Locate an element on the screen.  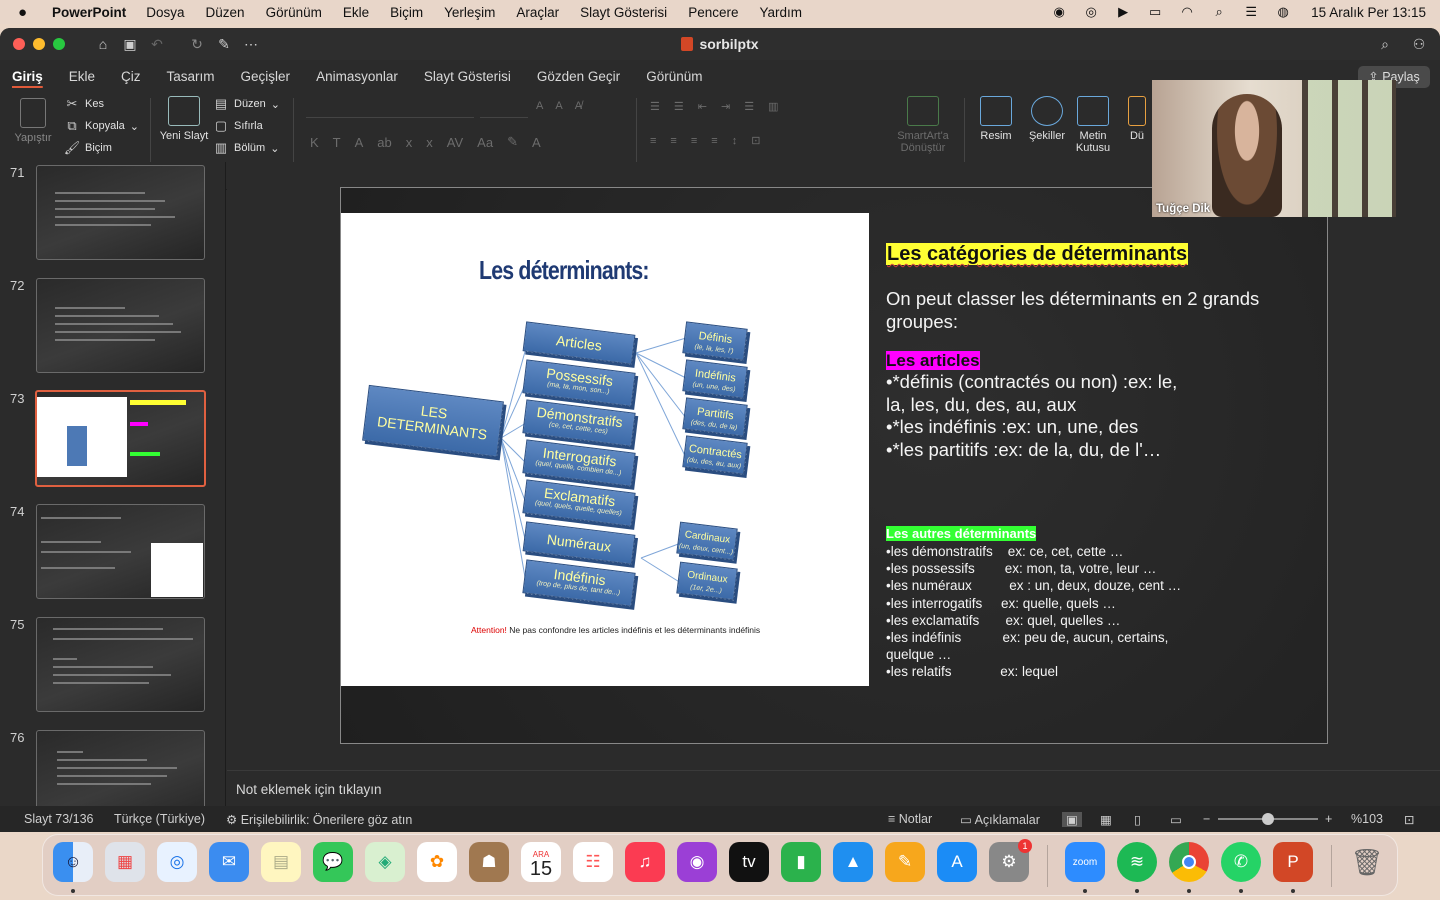
underline-icon: A is located at coordinates (359, 142).